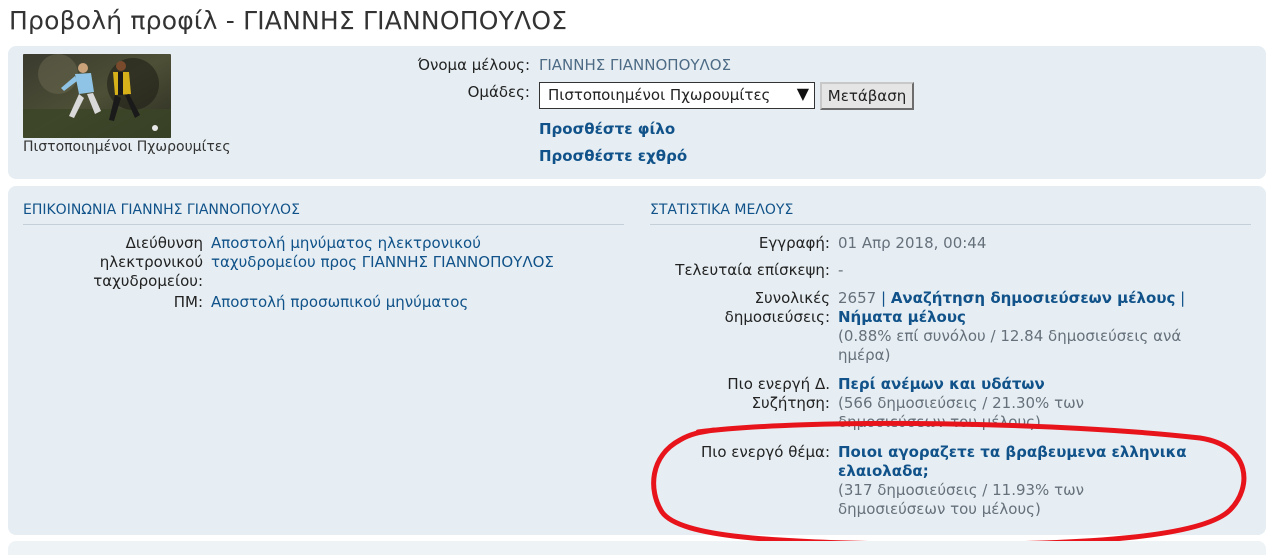  What do you see at coordinates (127, 147) in the screenshot?
I see `avatar-caption: Πιστοποιημένοι Πχωρουμίτες` at bounding box center [127, 147].